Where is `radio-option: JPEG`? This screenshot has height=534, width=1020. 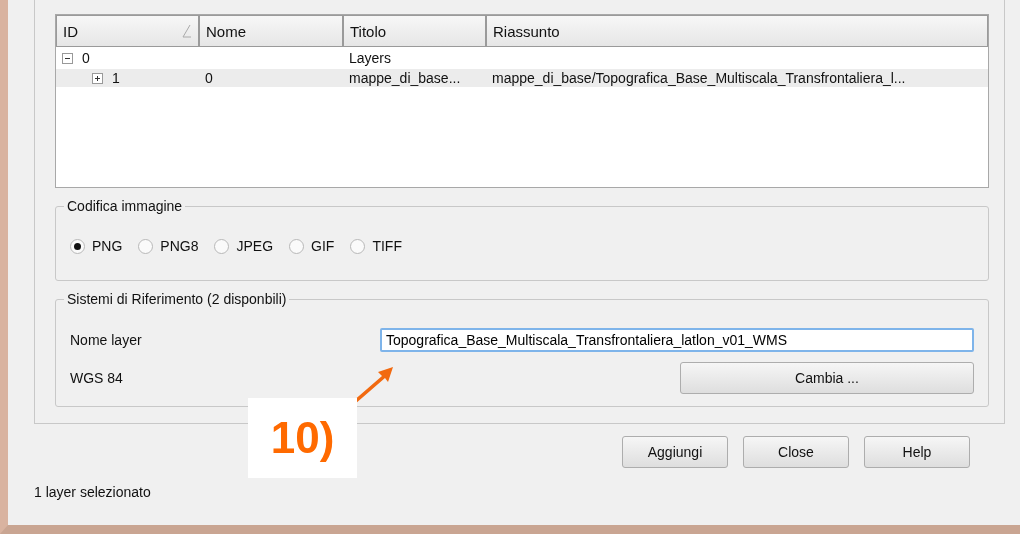
radio-option: JPEG is located at coordinates (244, 246).